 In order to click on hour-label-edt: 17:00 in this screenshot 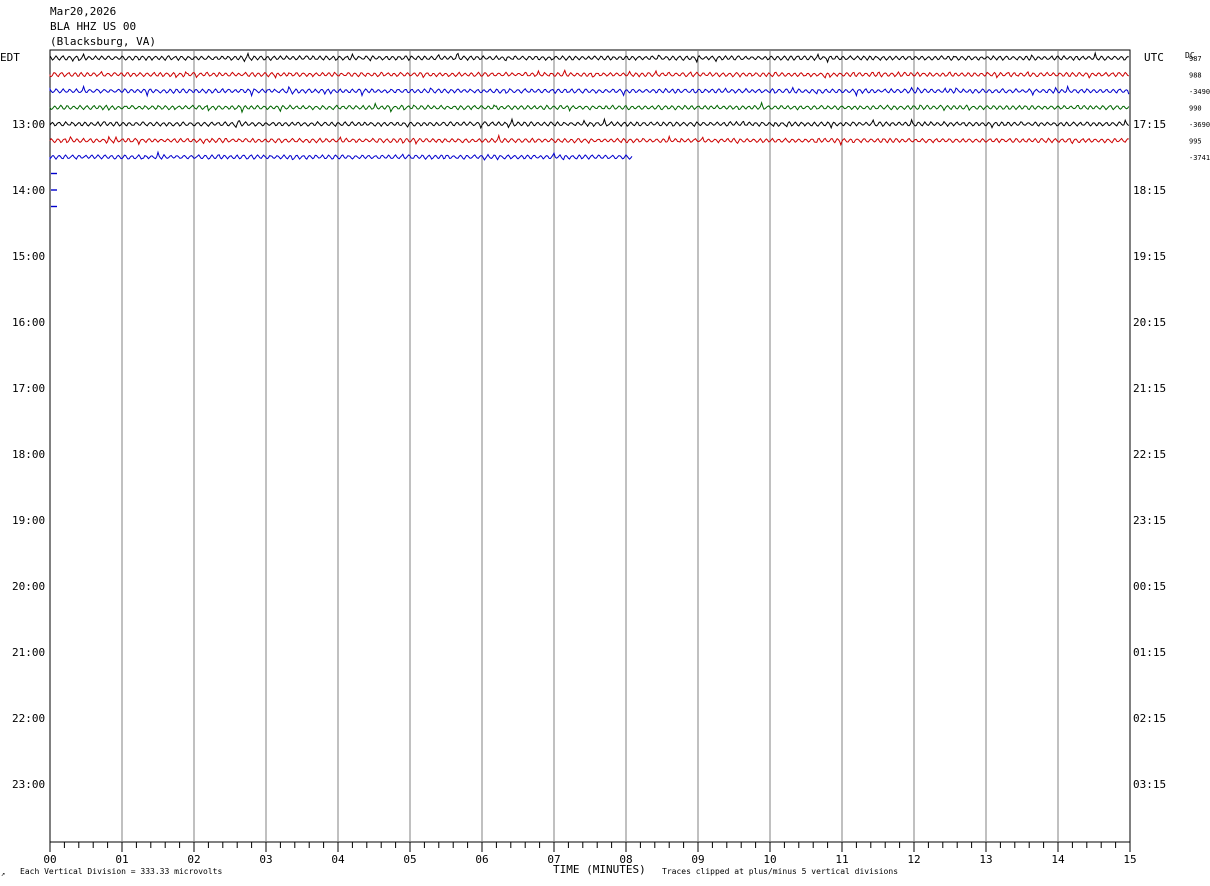, I will do `click(28, 388)`.